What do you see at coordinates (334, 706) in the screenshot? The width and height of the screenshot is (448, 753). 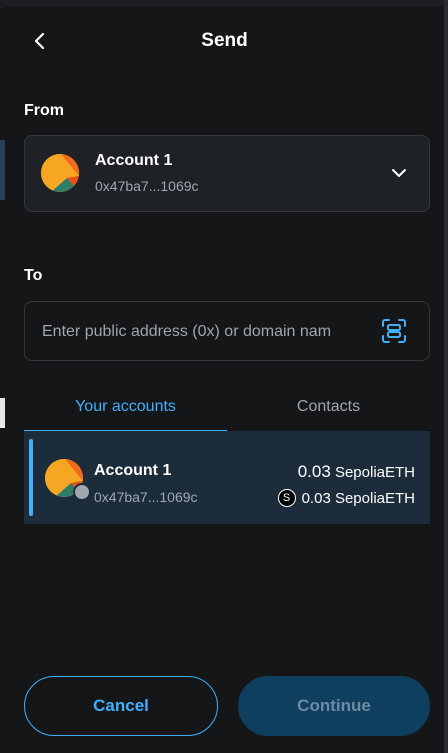 I see `continue-button: Continue` at bounding box center [334, 706].